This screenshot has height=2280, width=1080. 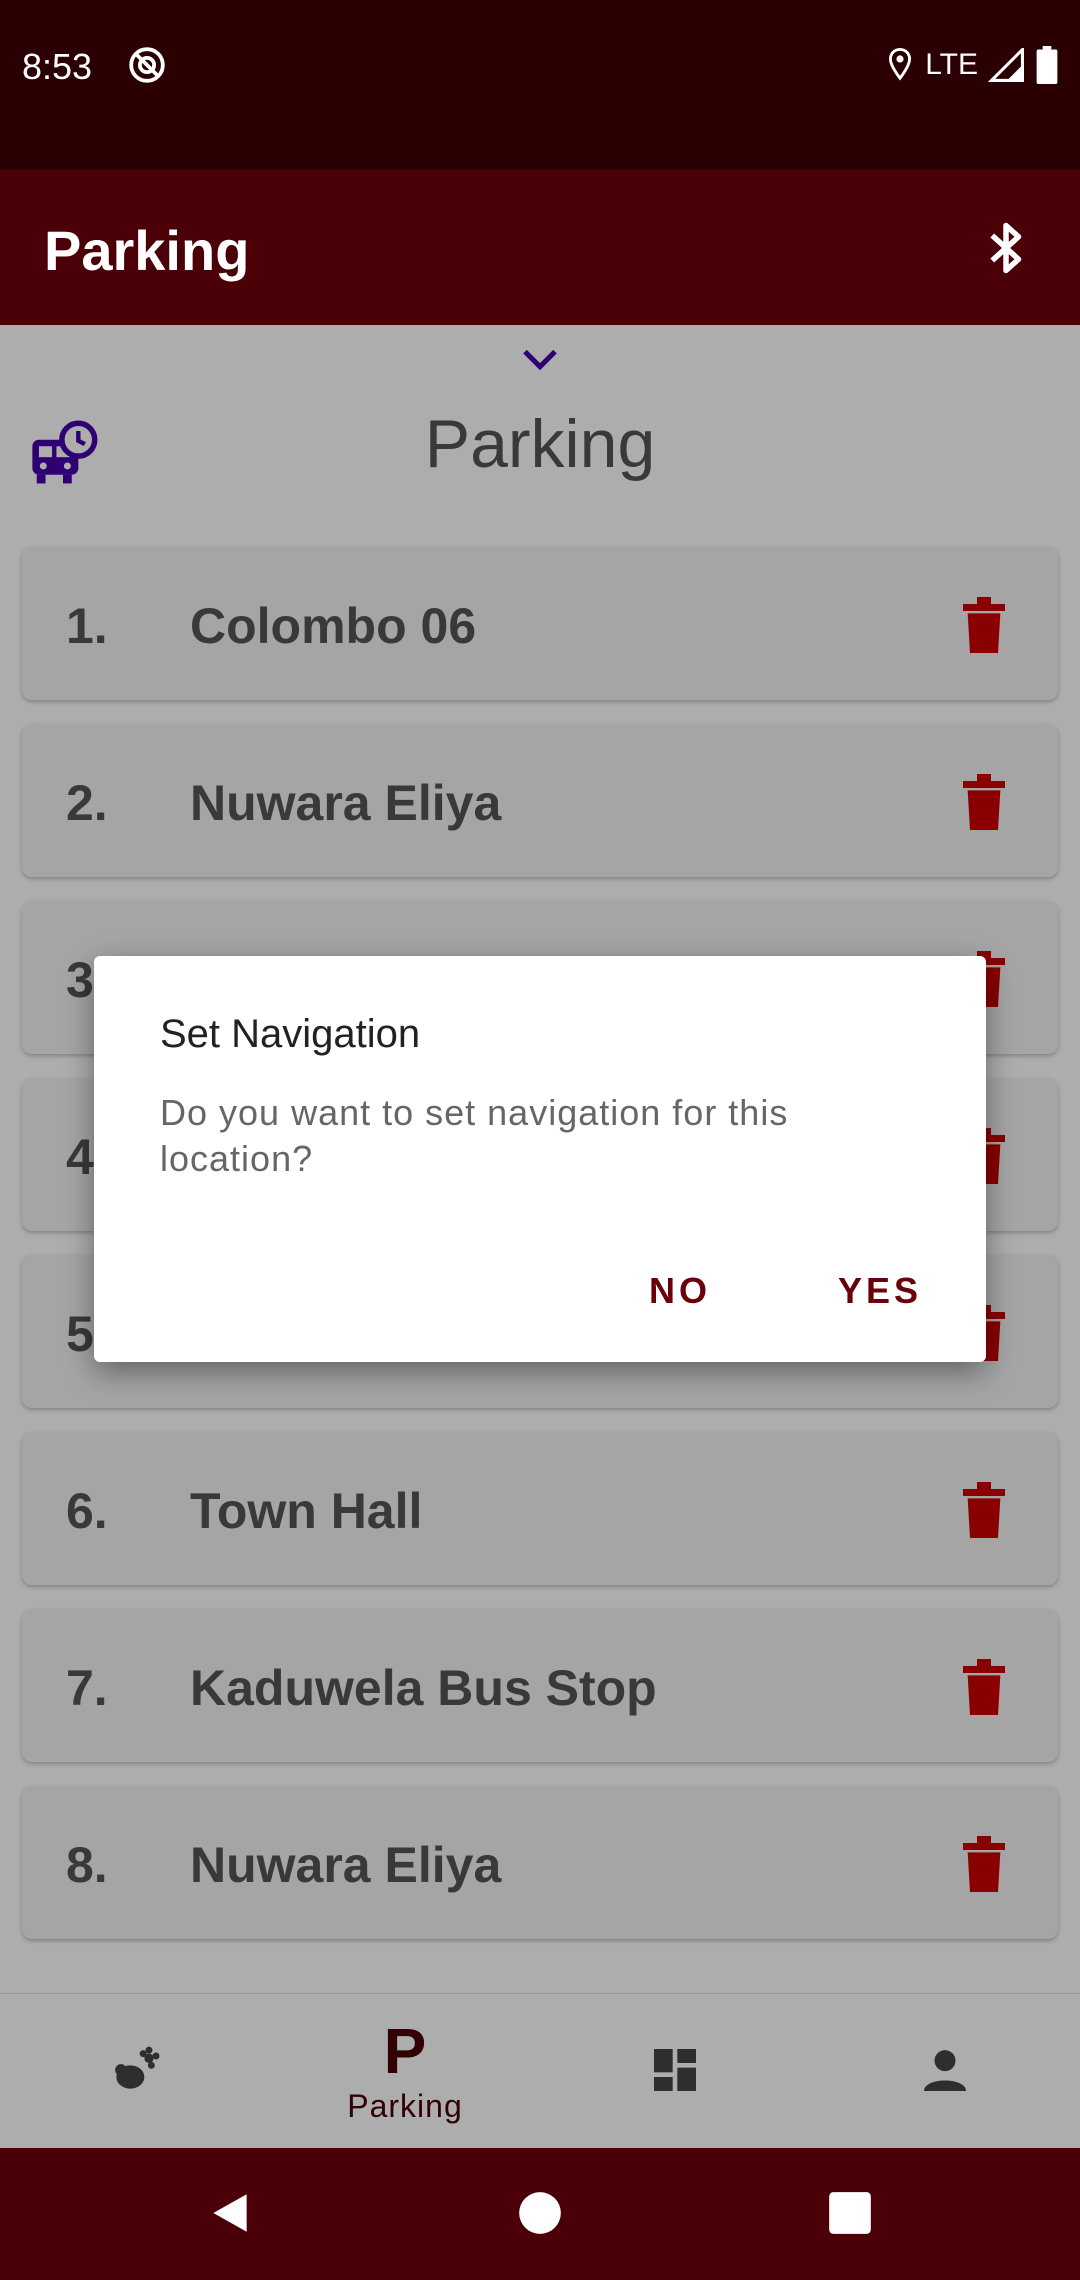 I want to click on location-icon, so click(x=900, y=64).